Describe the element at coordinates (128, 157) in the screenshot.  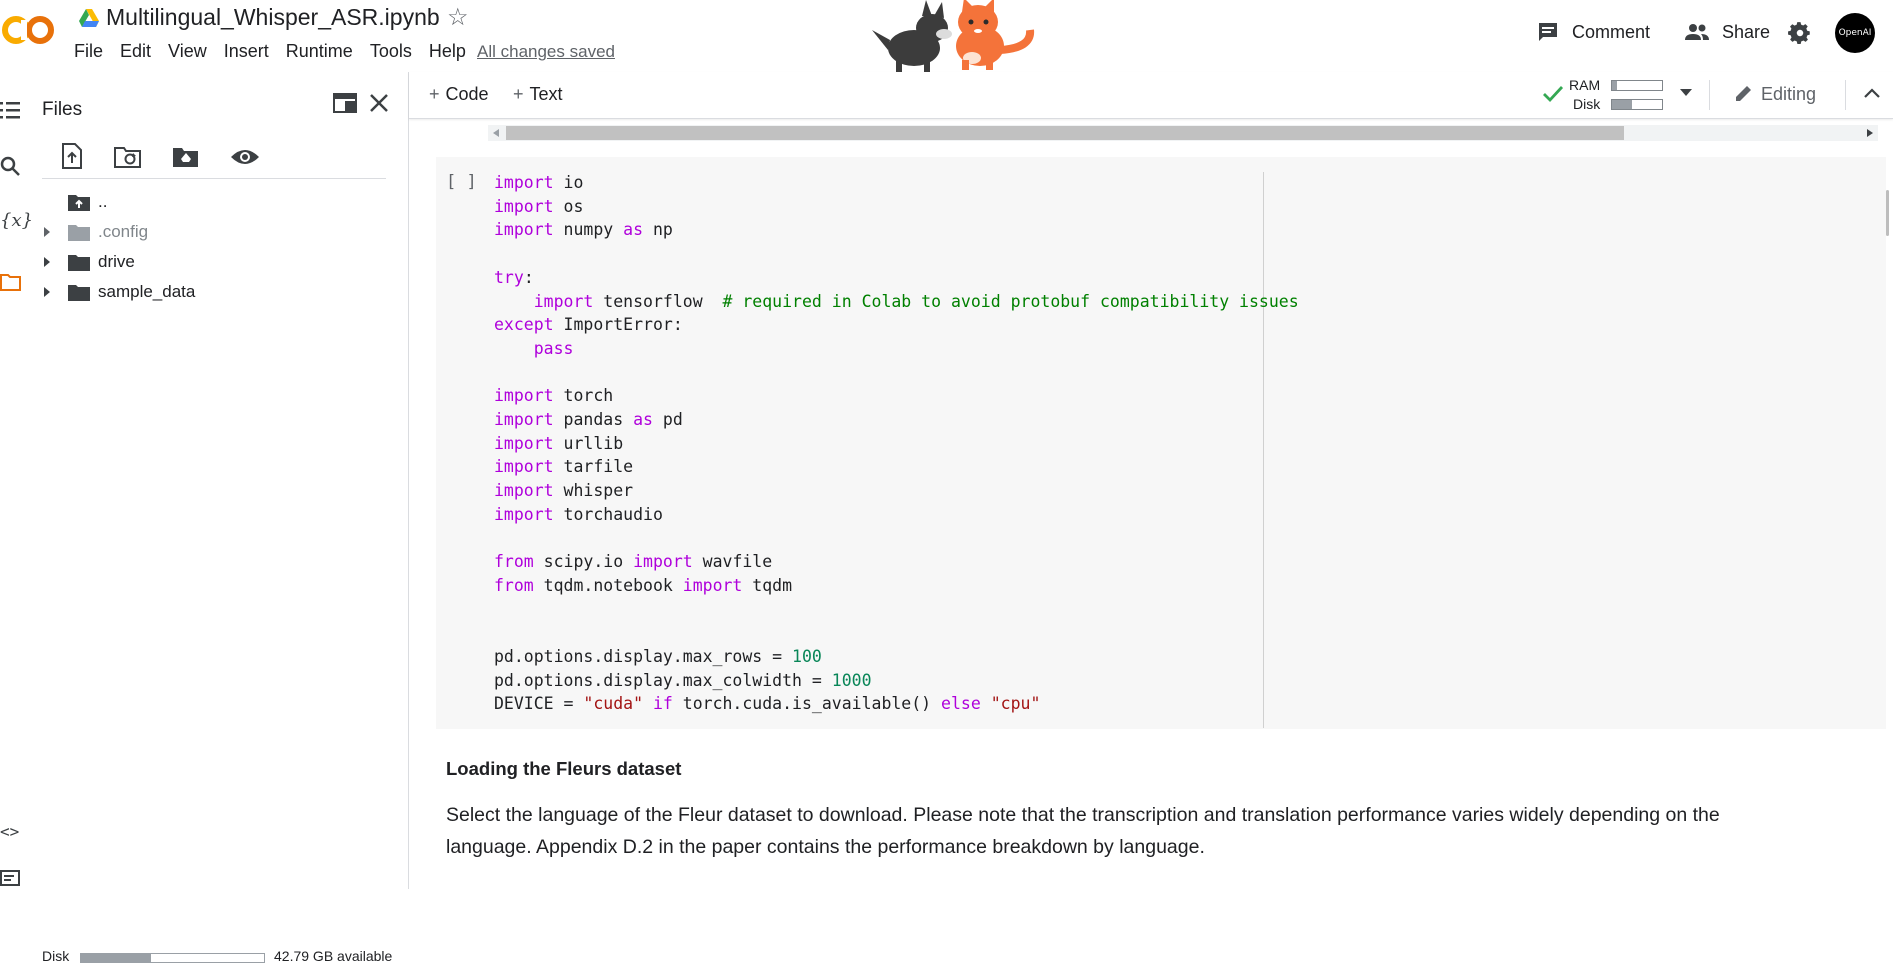
I see `refresh-folder-icon` at that location.